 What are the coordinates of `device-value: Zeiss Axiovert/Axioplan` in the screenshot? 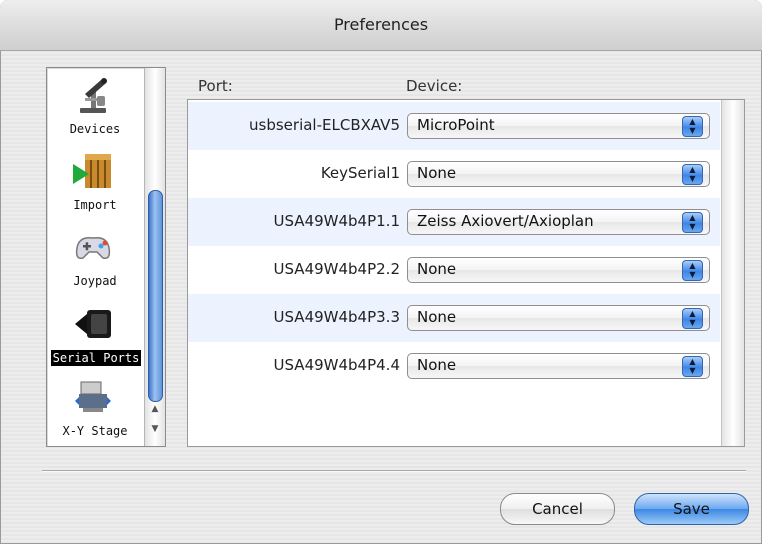 It's located at (505, 221).